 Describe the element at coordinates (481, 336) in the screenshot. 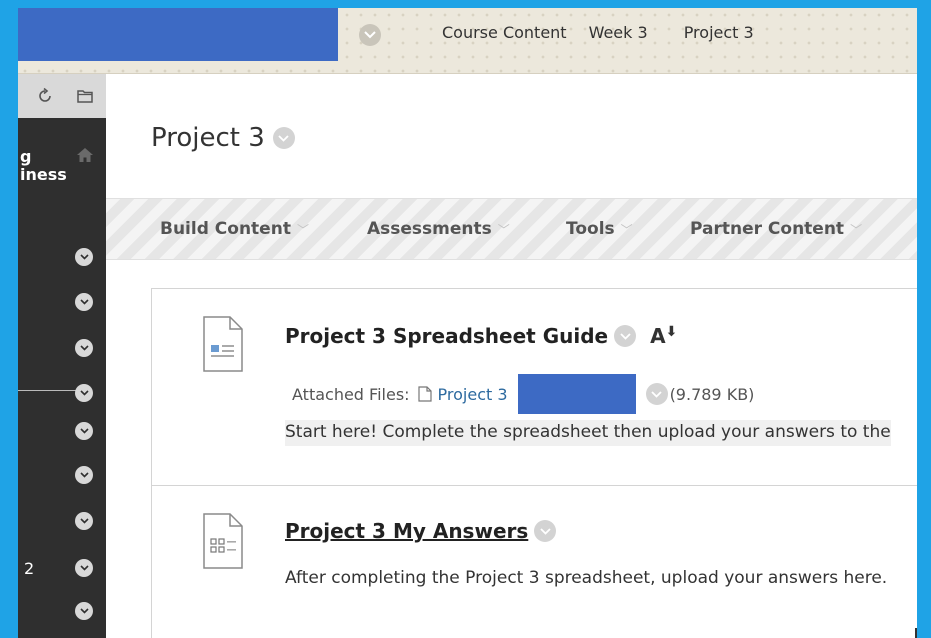

I see `item-title: Project 3 Spreadsheet Guide A⬇` at that location.